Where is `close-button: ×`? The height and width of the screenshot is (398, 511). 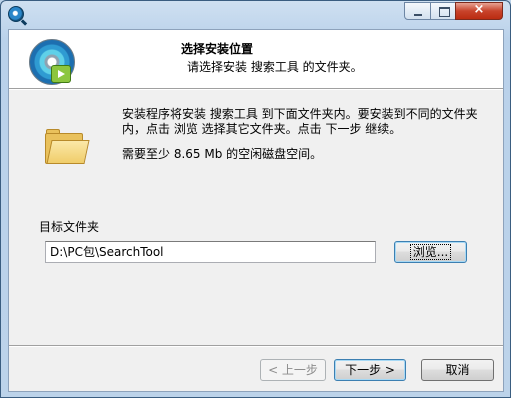
close-button: × is located at coordinates (479, 11).